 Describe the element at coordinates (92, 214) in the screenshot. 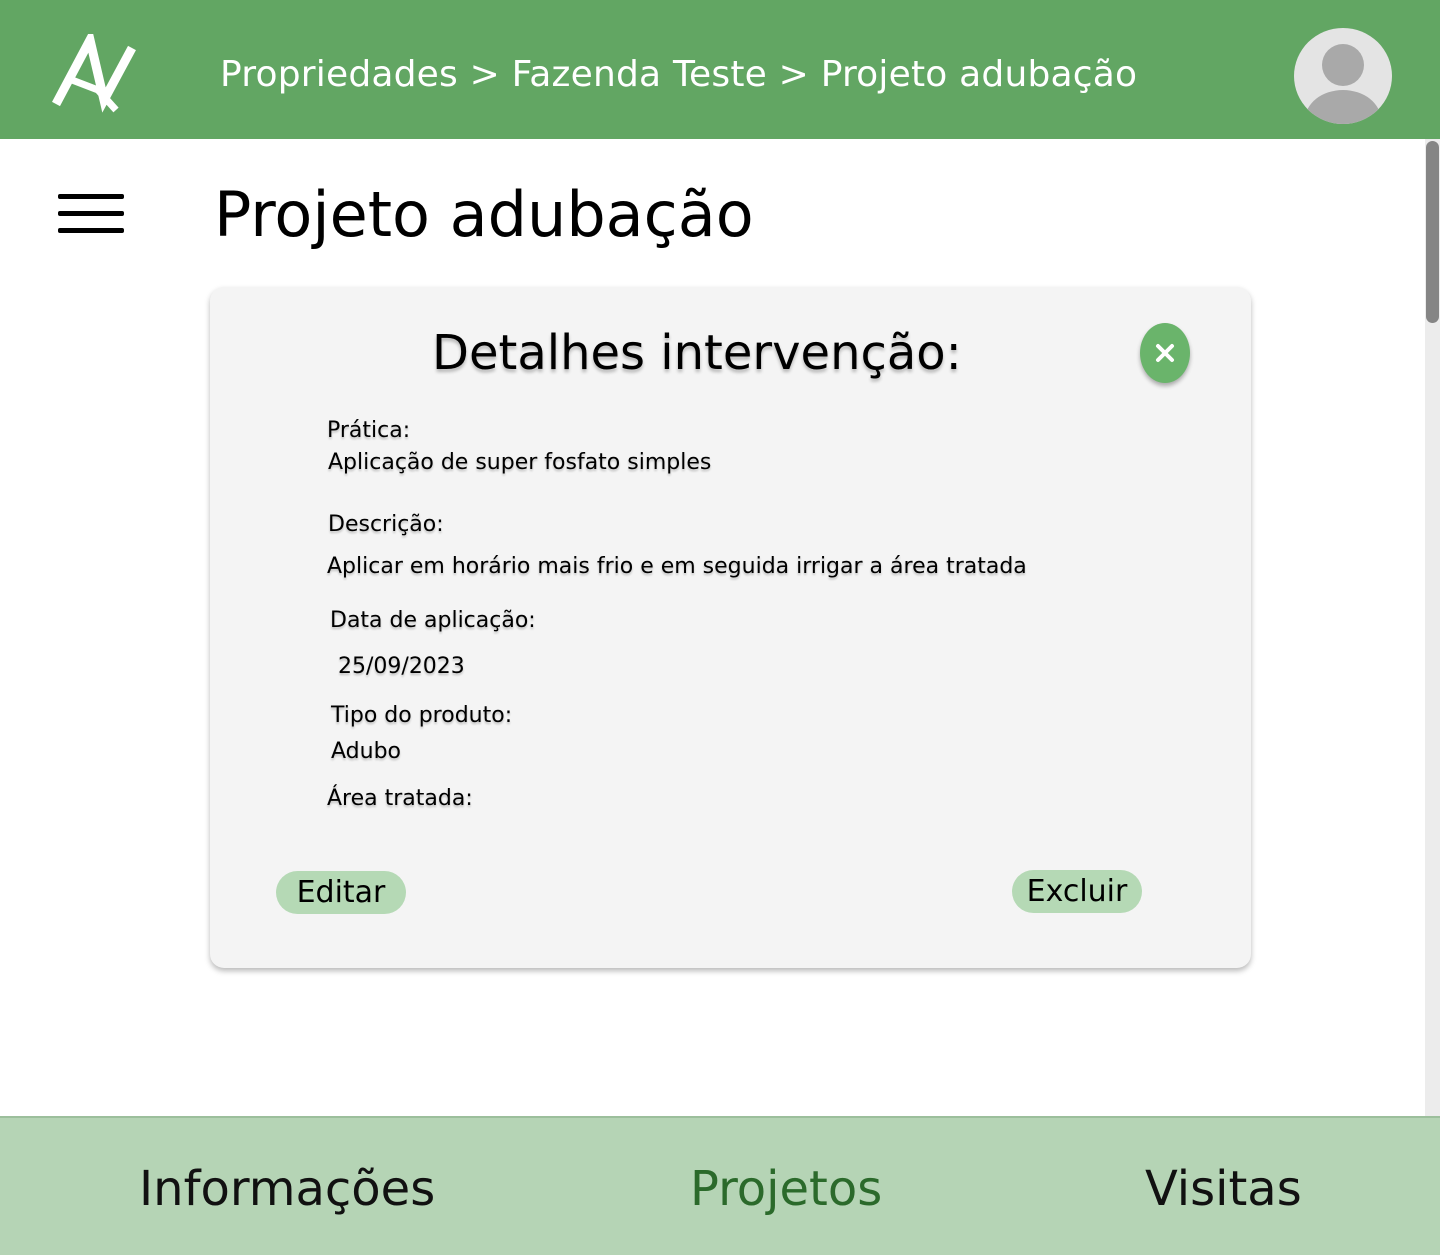

I see `hamburger-menu-icon` at that location.